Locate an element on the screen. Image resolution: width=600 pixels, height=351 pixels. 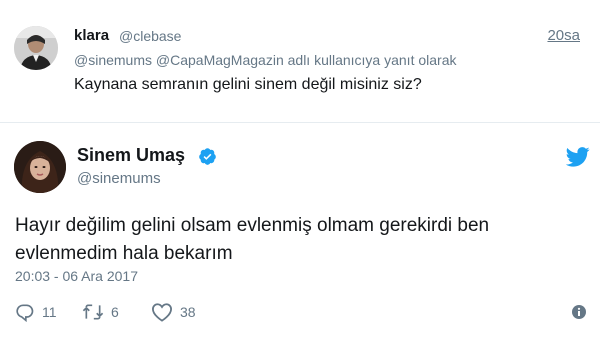
author-handle: @sinemums is located at coordinates (119, 178).